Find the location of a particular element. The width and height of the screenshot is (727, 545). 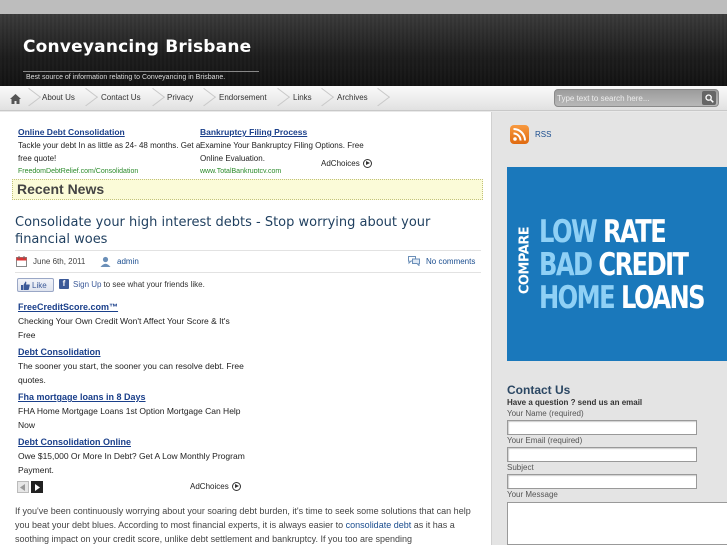

recent-news-heading: Recent News is located at coordinates (247, 189).